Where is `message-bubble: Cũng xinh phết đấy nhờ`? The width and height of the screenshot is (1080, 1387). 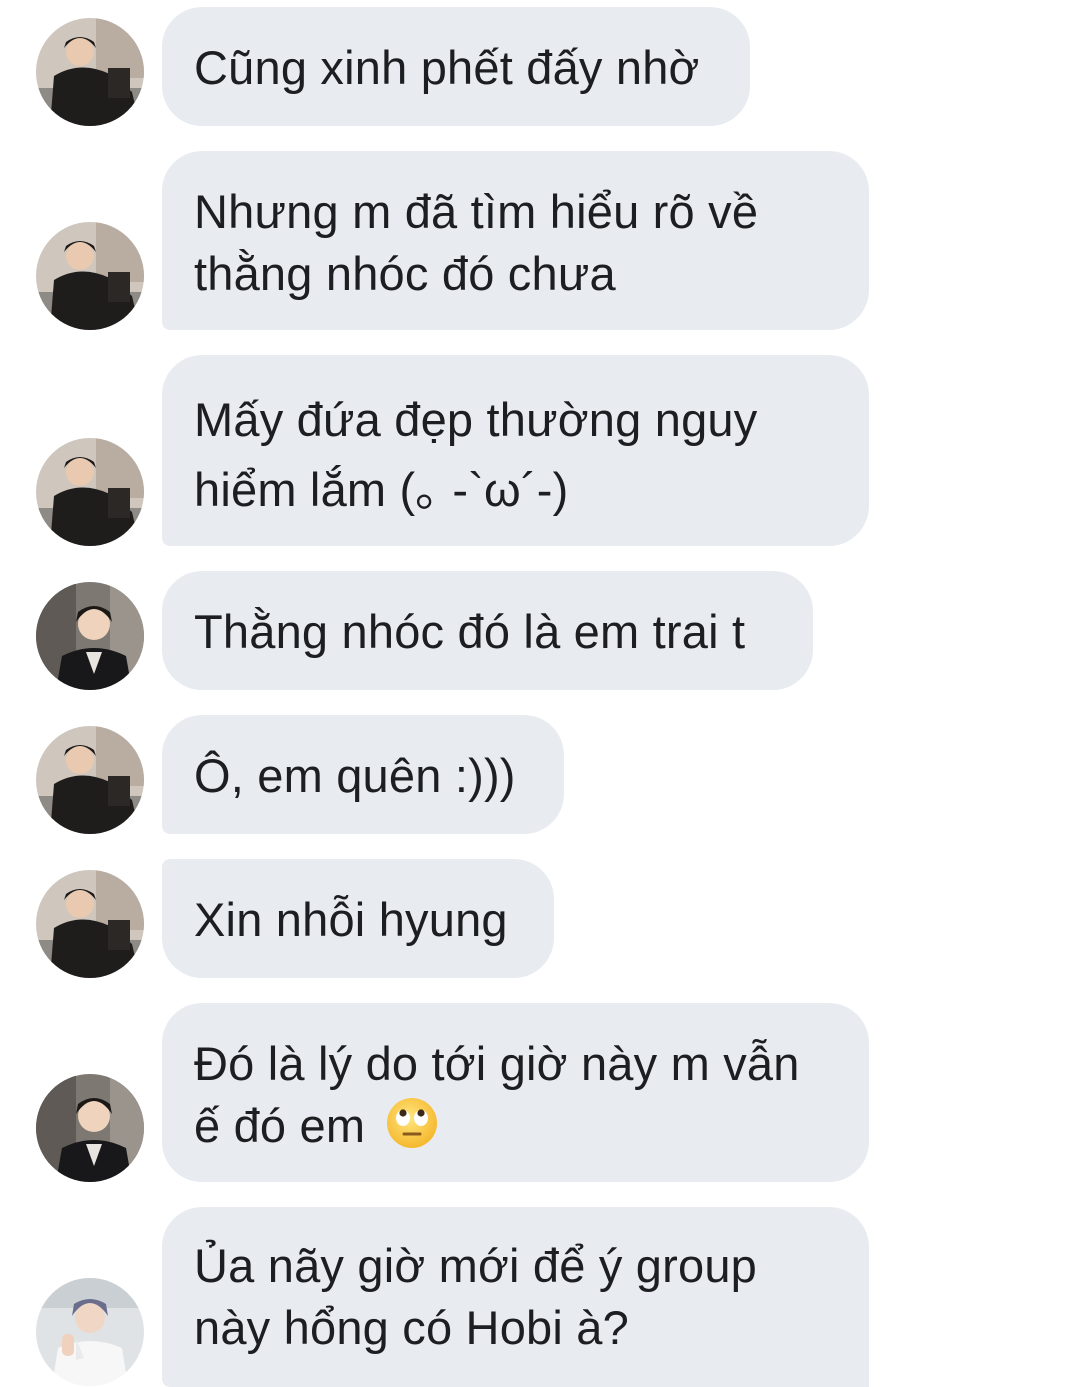
message-bubble: Cũng xinh phết đấy nhờ is located at coordinates (456, 66).